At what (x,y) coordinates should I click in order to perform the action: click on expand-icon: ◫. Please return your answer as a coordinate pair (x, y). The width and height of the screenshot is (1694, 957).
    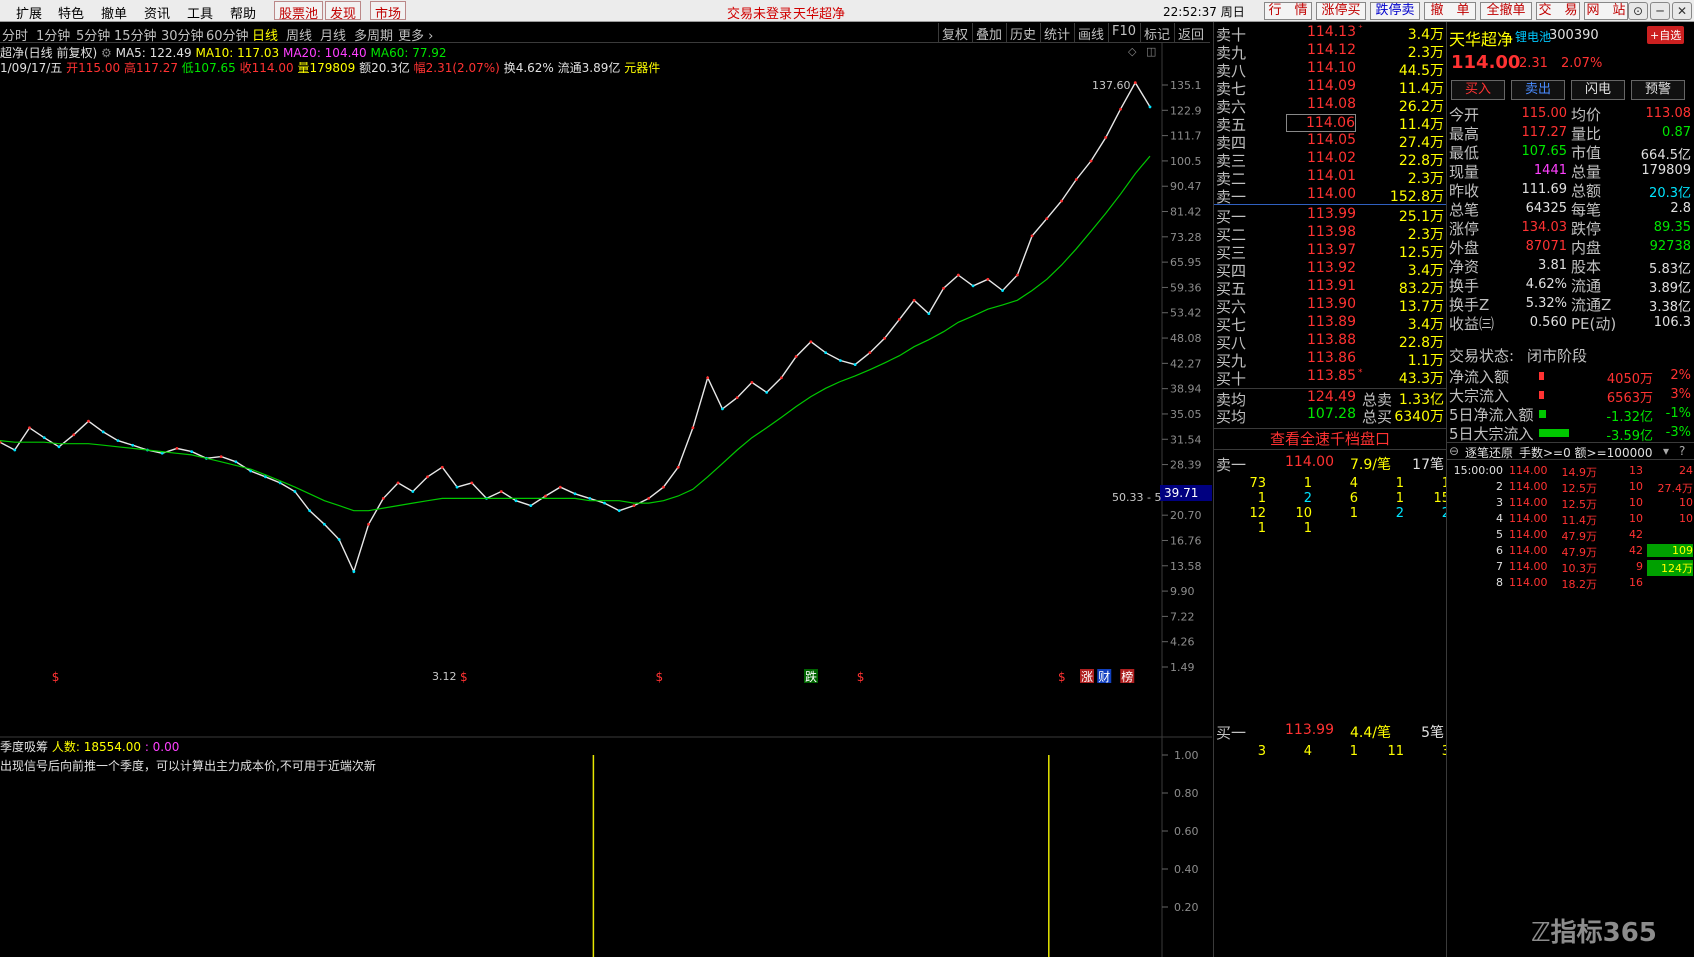
    Looking at the image, I should click on (1151, 51).